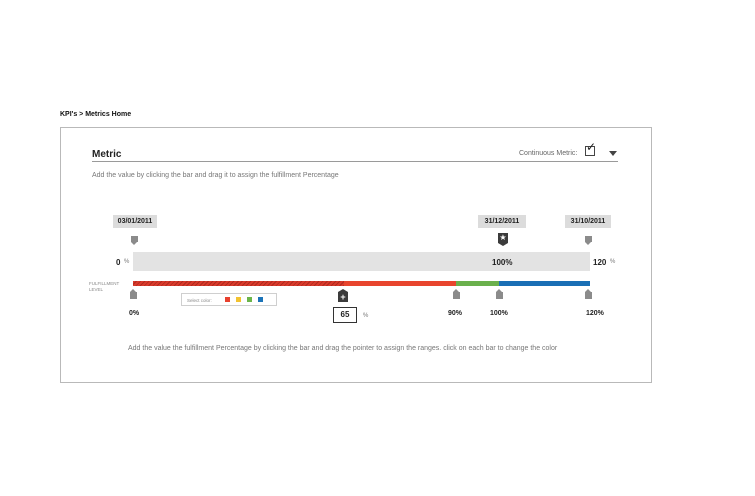 This screenshot has height=496, width=755. I want to click on pointer-120-icon, so click(588, 295).